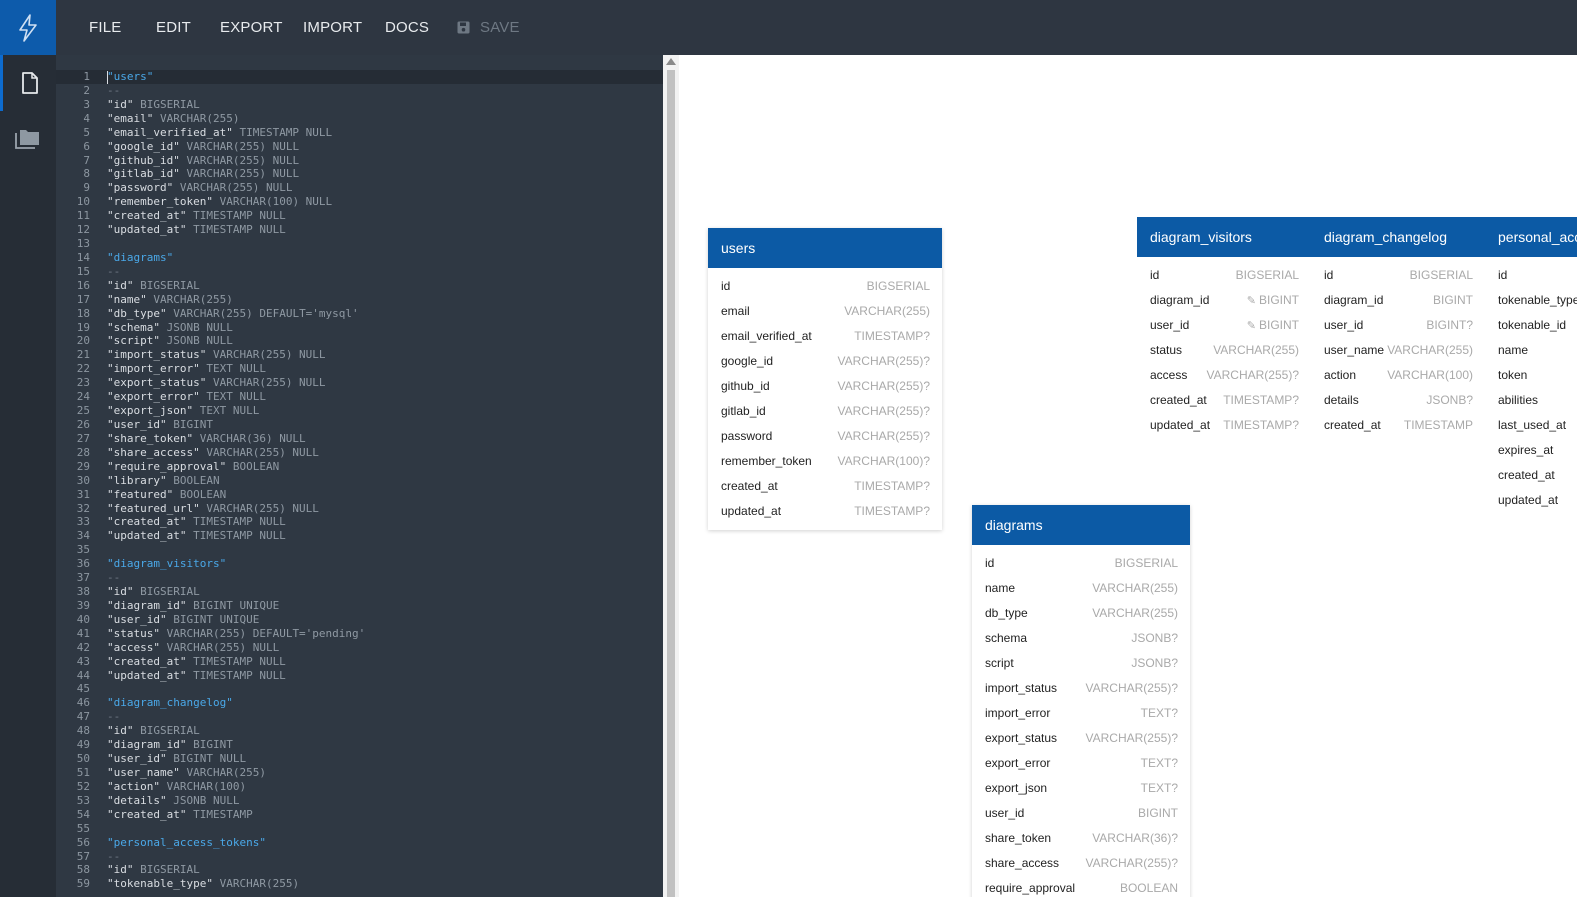 The width and height of the screenshot is (1577, 897). What do you see at coordinates (1531, 237) in the screenshot?
I see `table-header: personal_access_tokens` at bounding box center [1531, 237].